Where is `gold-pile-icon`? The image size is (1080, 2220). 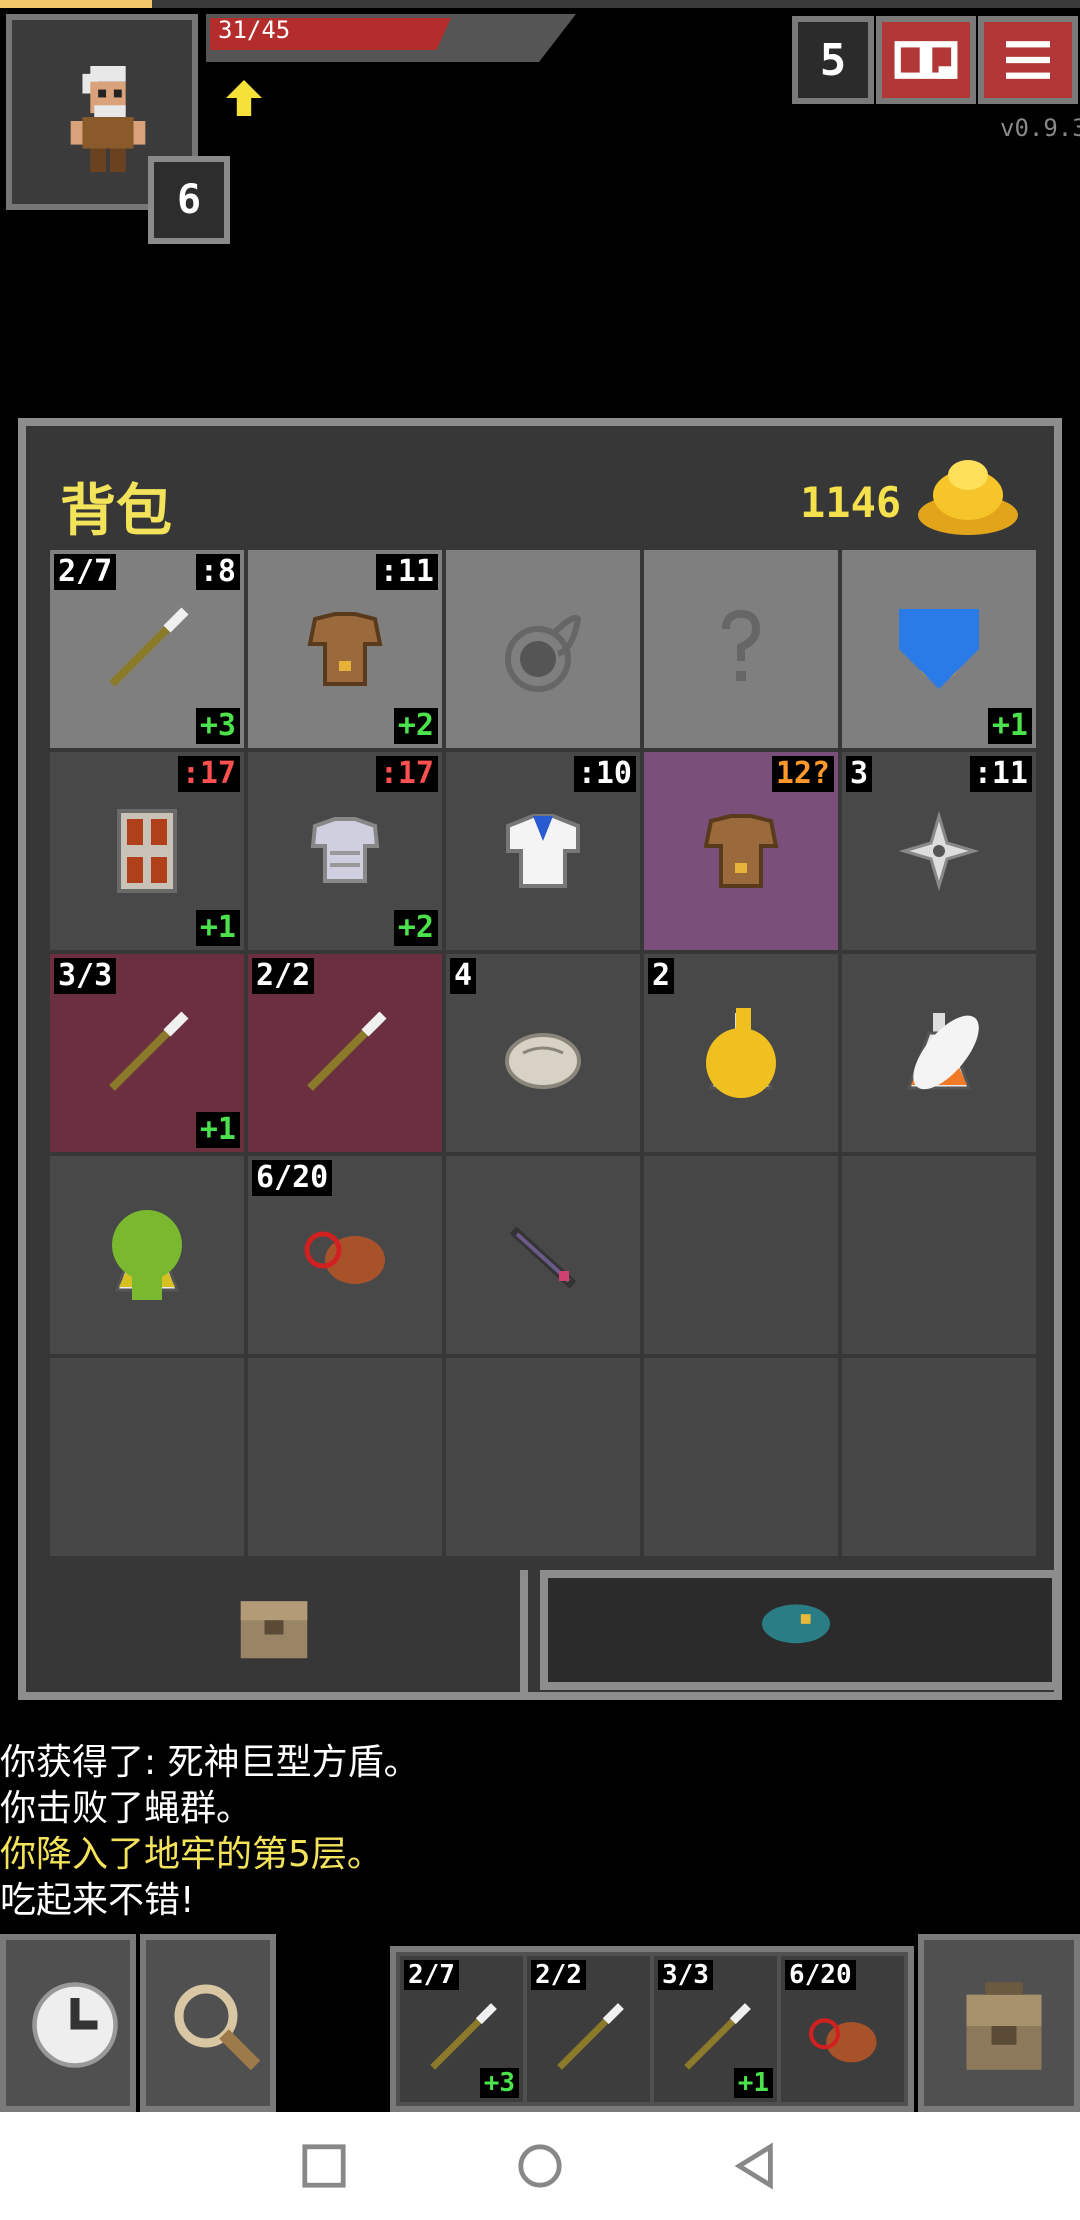 gold-pile-icon is located at coordinates (968, 497).